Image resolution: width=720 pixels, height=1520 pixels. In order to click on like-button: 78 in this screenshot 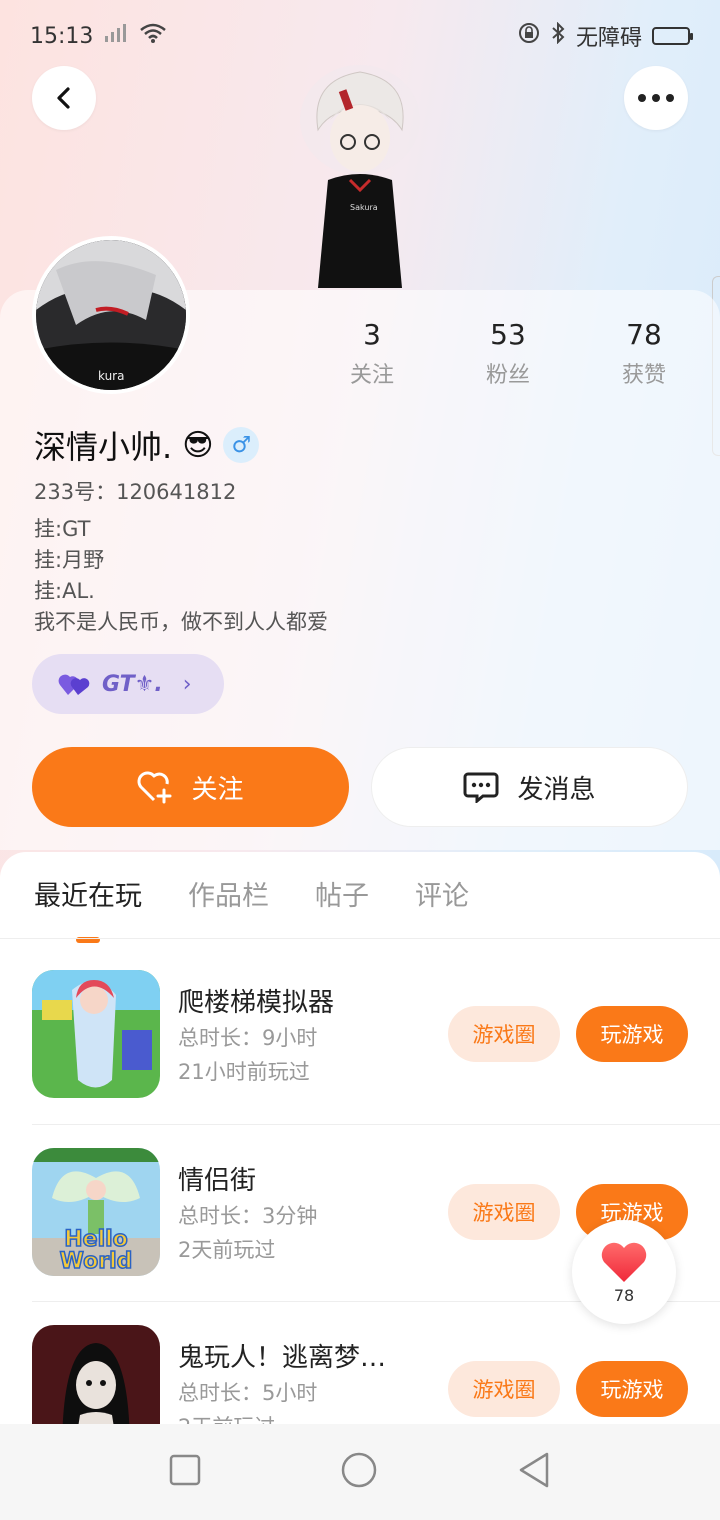, I will do `click(624, 1272)`.